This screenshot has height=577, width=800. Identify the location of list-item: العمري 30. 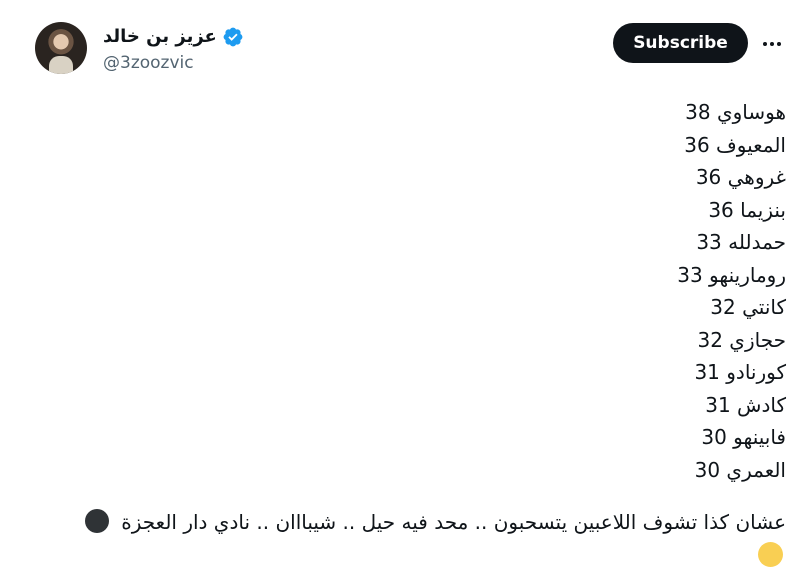
(740, 469).